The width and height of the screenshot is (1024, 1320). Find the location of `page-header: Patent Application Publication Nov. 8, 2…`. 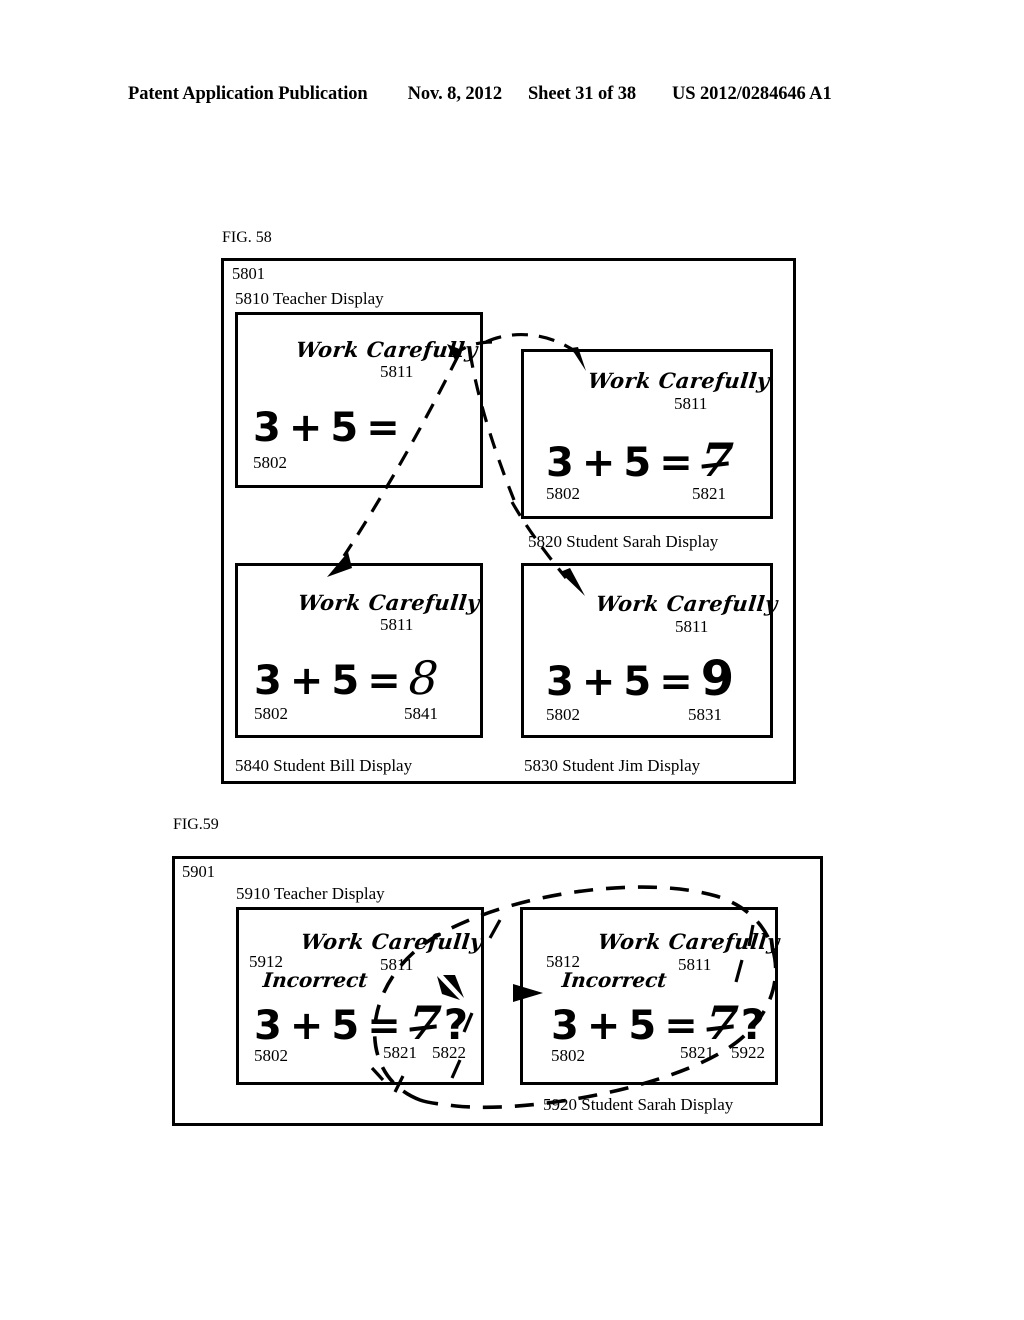

page-header: Patent Application Publication Nov. 8, 2… is located at coordinates (523, 94).